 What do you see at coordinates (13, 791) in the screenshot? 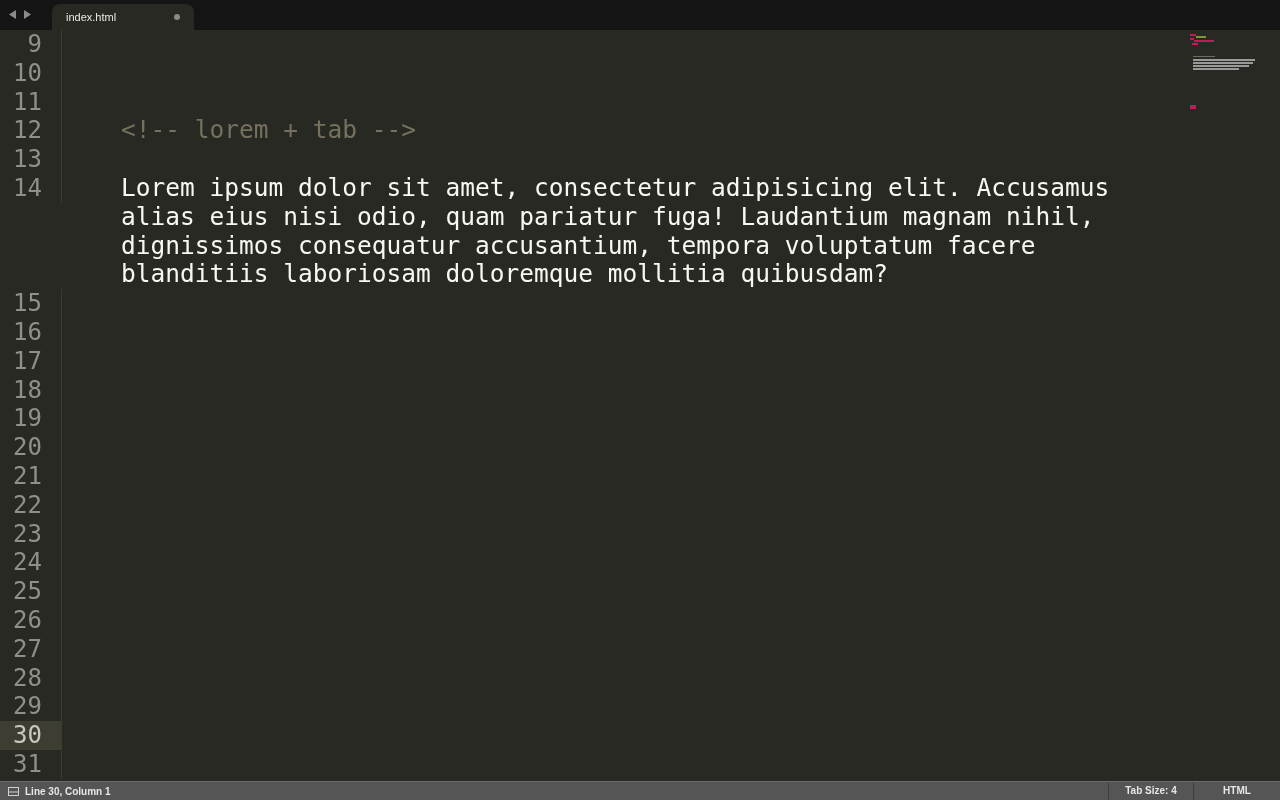
I see `panel-icon` at bounding box center [13, 791].